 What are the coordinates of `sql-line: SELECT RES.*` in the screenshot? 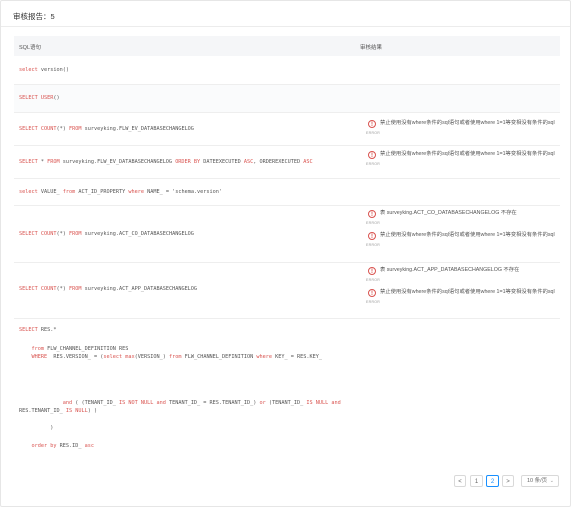 It's located at (38, 330).